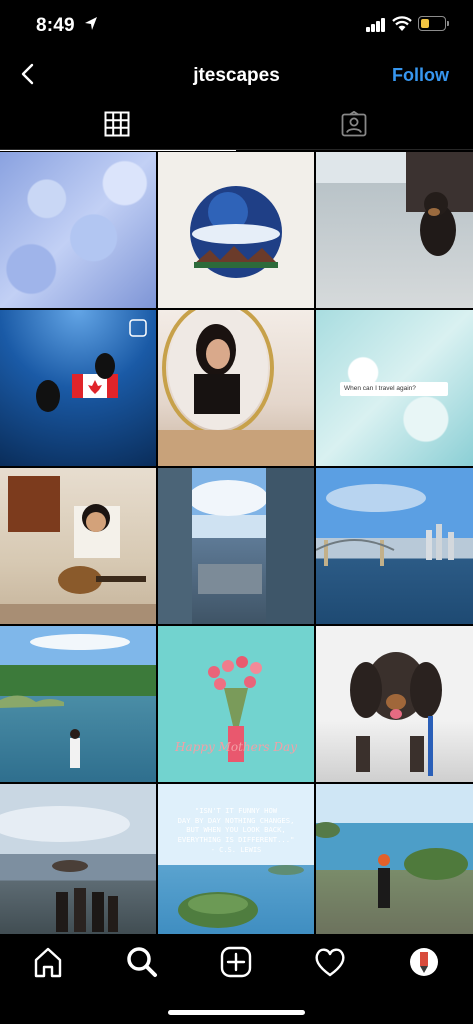 Image resolution: width=473 pixels, height=1024 pixels. What do you see at coordinates (439, 204) in the screenshot?
I see `dog-photo` at bounding box center [439, 204].